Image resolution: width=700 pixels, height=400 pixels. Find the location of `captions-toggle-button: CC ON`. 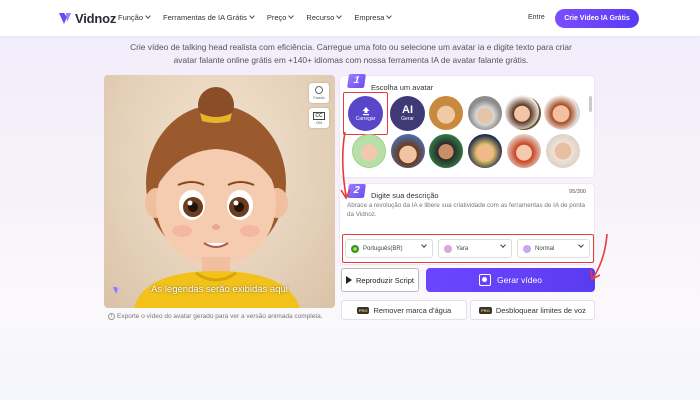

captions-toggle-button: CC ON is located at coordinates (319, 118).